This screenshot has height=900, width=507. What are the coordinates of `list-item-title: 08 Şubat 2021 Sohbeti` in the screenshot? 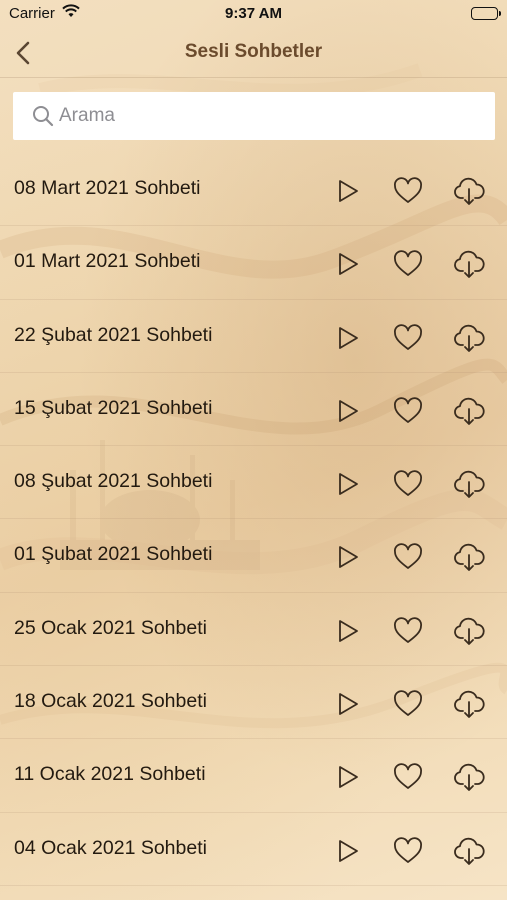 It's located at (113, 481).